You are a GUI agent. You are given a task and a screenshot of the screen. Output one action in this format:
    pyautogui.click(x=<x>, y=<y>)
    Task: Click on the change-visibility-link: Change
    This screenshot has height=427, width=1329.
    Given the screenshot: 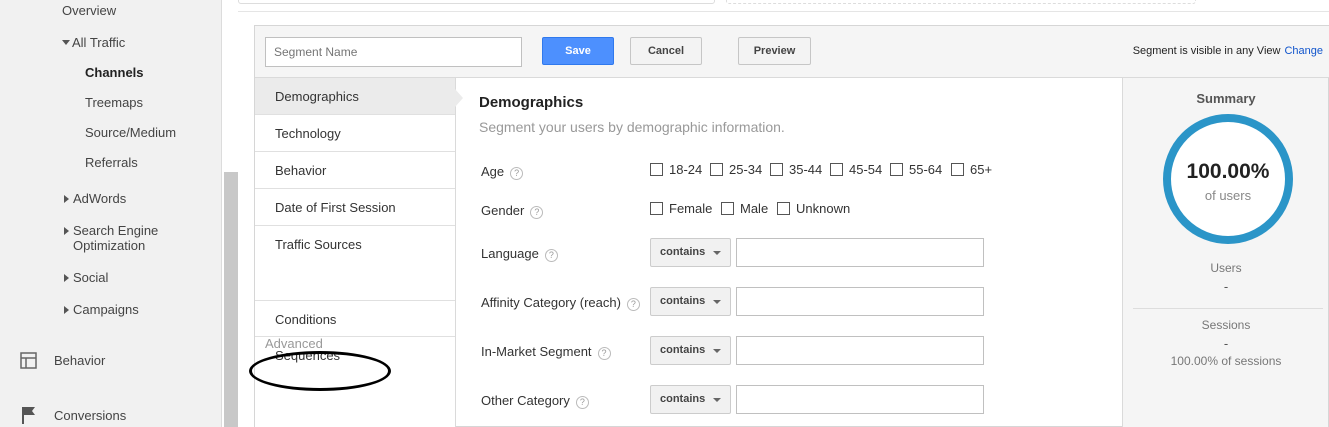 What is the action you would take?
    pyautogui.click(x=1303, y=51)
    